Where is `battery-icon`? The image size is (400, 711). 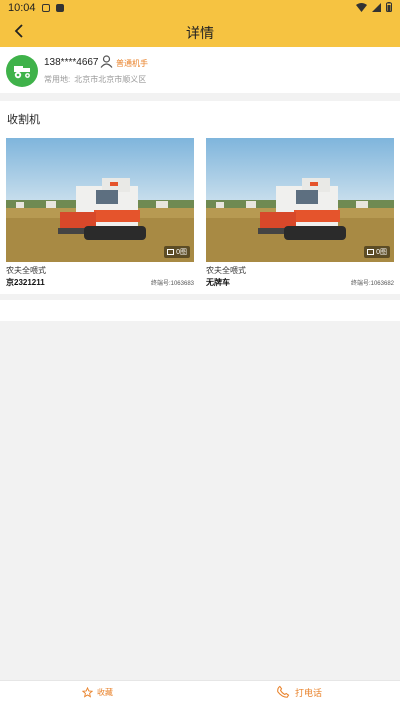 battery-icon is located at coordinates (389, 7).